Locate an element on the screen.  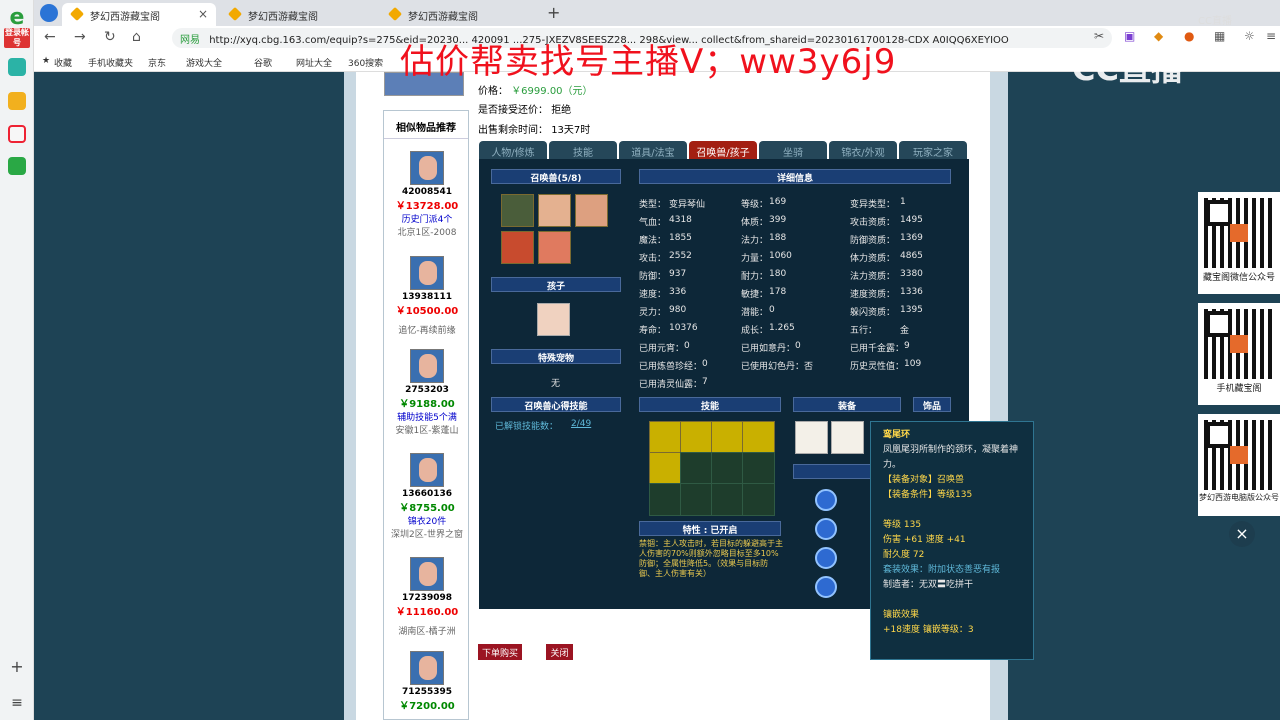
qr-label: 手机藏宝阁 is located at coordinates (1239, 389).